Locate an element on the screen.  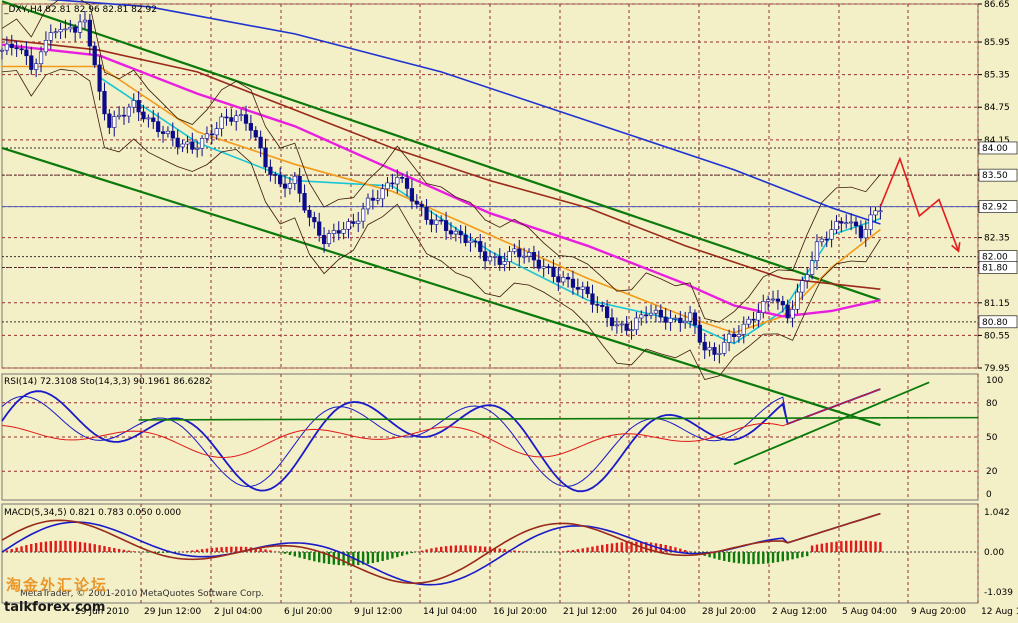
time-label: 21 Jul 12:00 is located at coordinates (590, 612).